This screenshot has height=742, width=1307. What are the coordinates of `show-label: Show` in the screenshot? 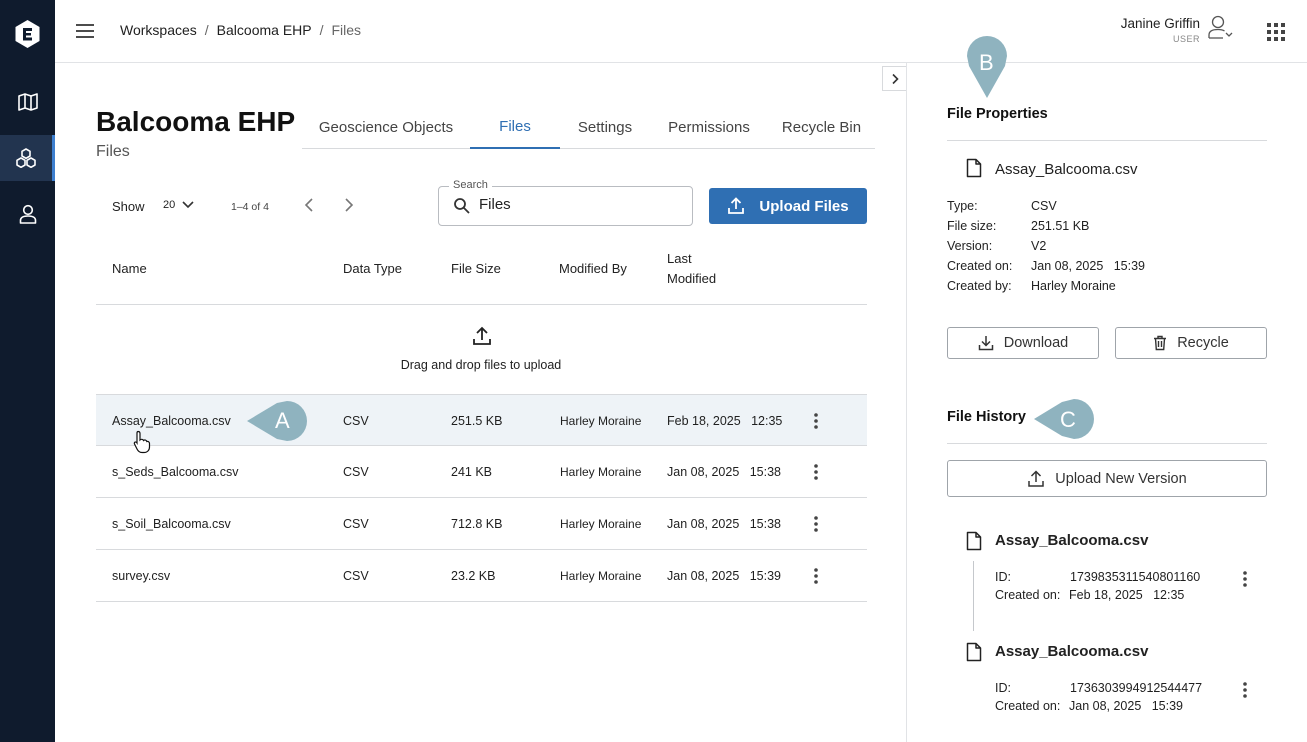 It's located at (128, 206).